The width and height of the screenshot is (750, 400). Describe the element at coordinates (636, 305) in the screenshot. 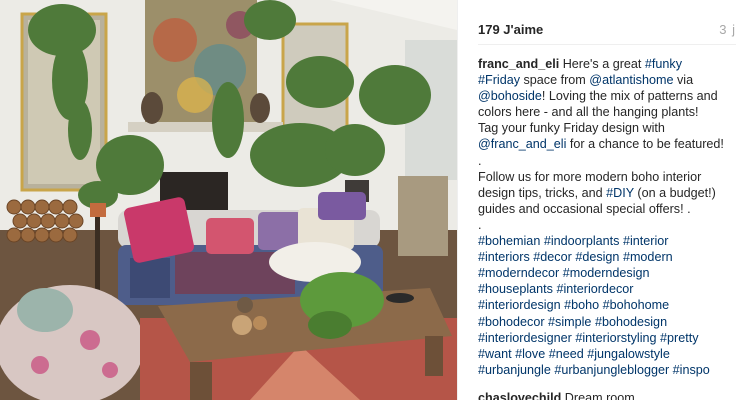

I see `hashtag-link: #bohohome` at that location.